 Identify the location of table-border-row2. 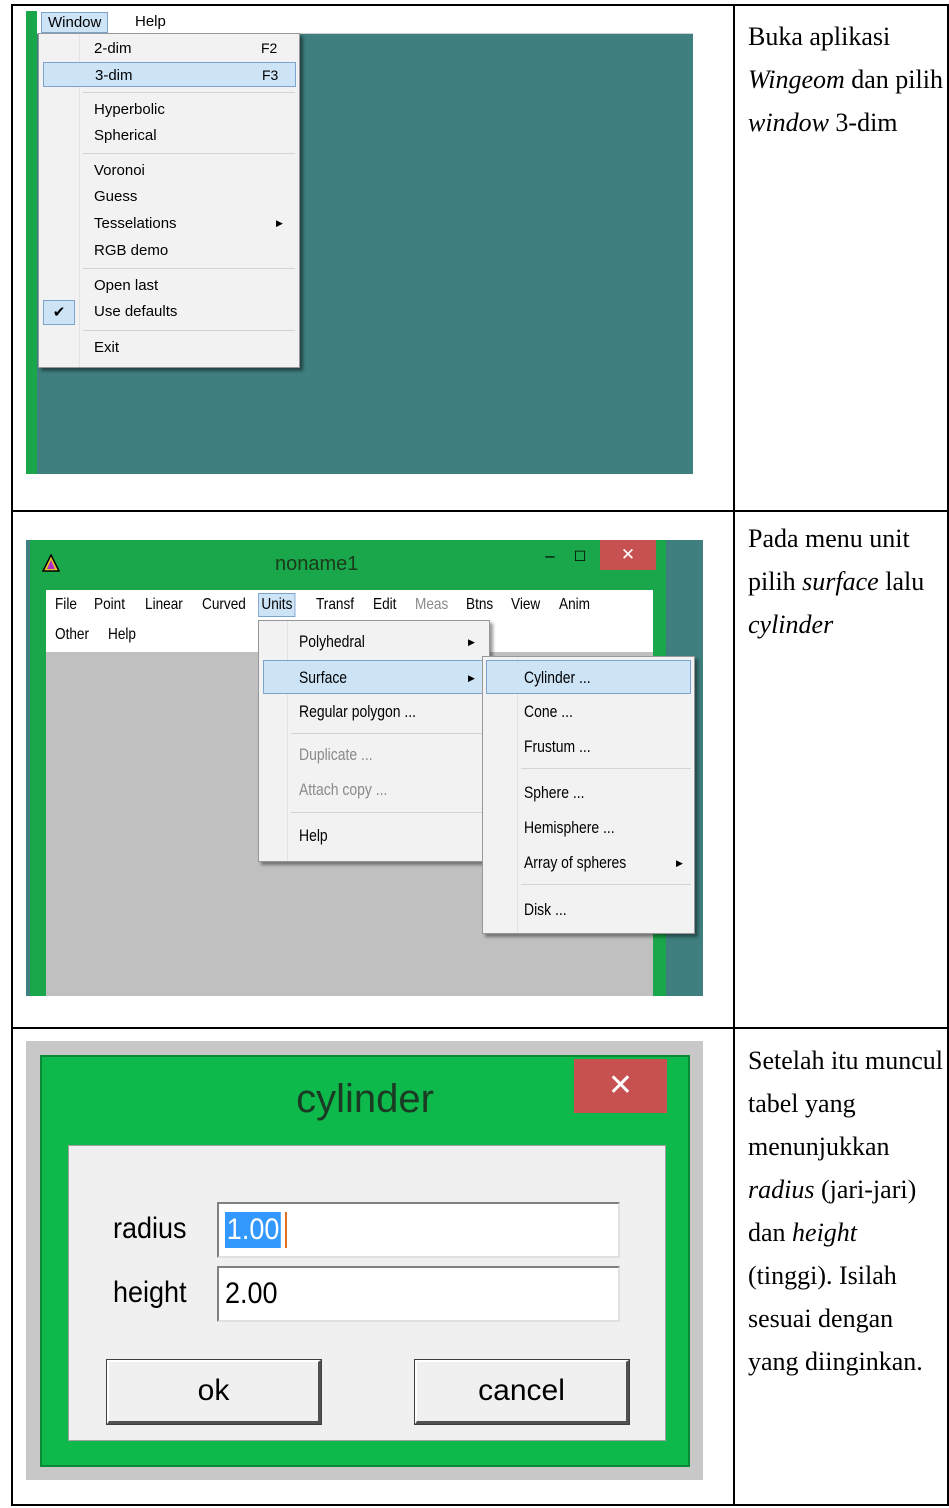
(480, 1028).